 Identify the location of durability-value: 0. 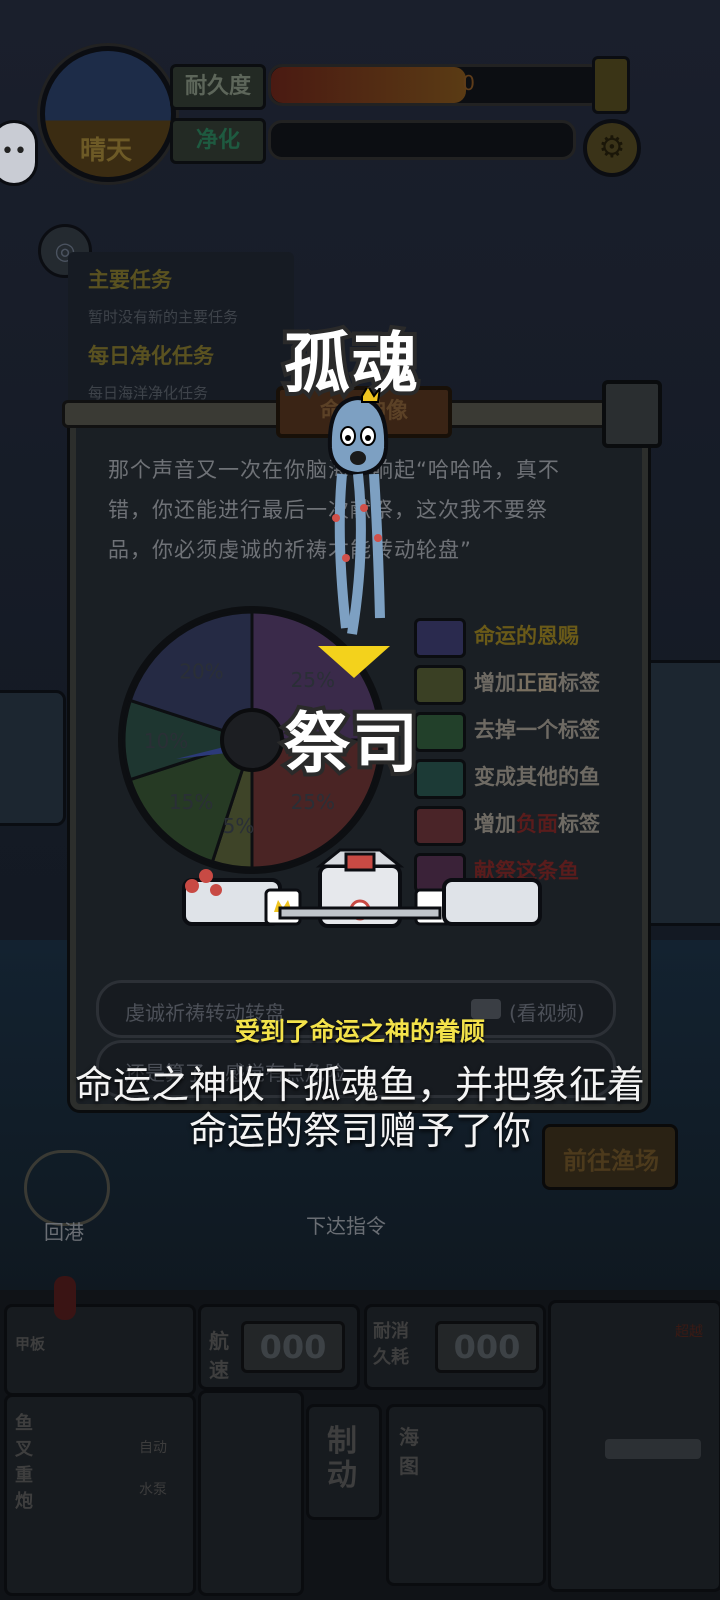
(468, 83).